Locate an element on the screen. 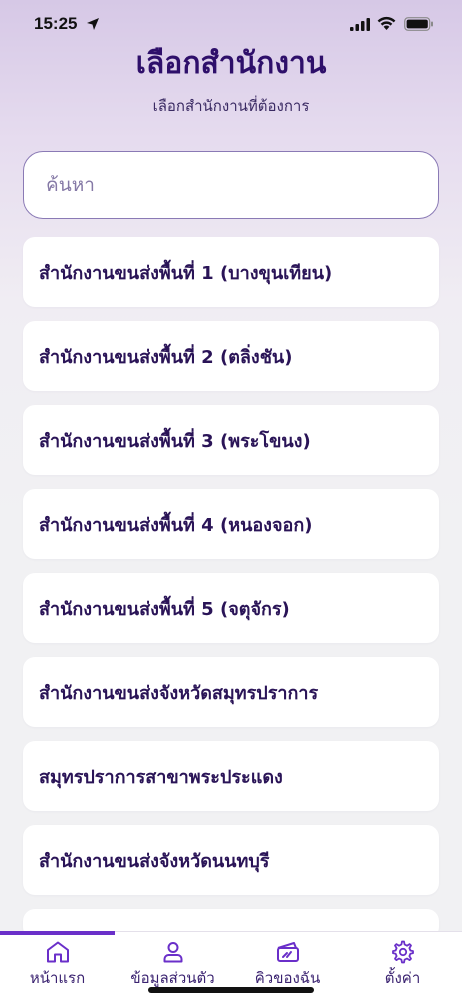 This screenshot has width=462, height=1000. search-input is located at coordinates (231, 185).